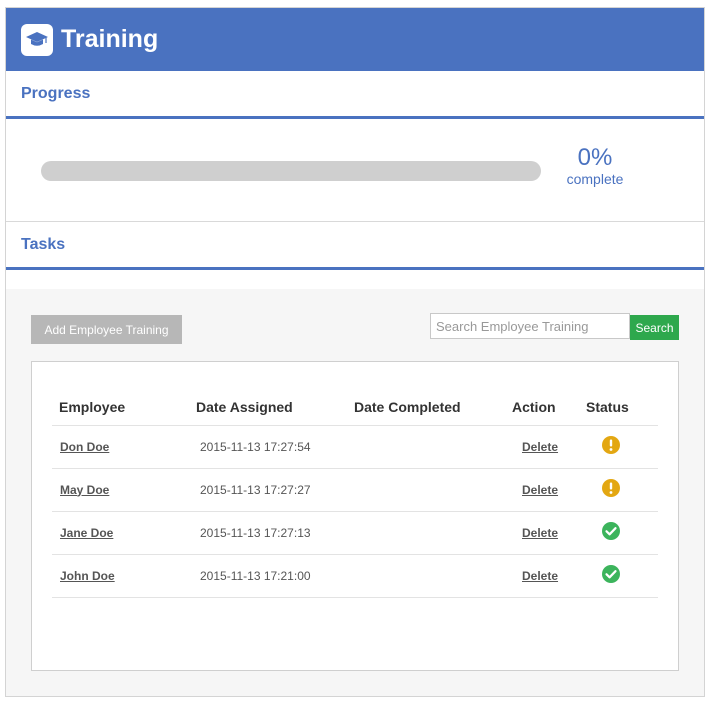  I want to click on search-input, so click(530, 326).